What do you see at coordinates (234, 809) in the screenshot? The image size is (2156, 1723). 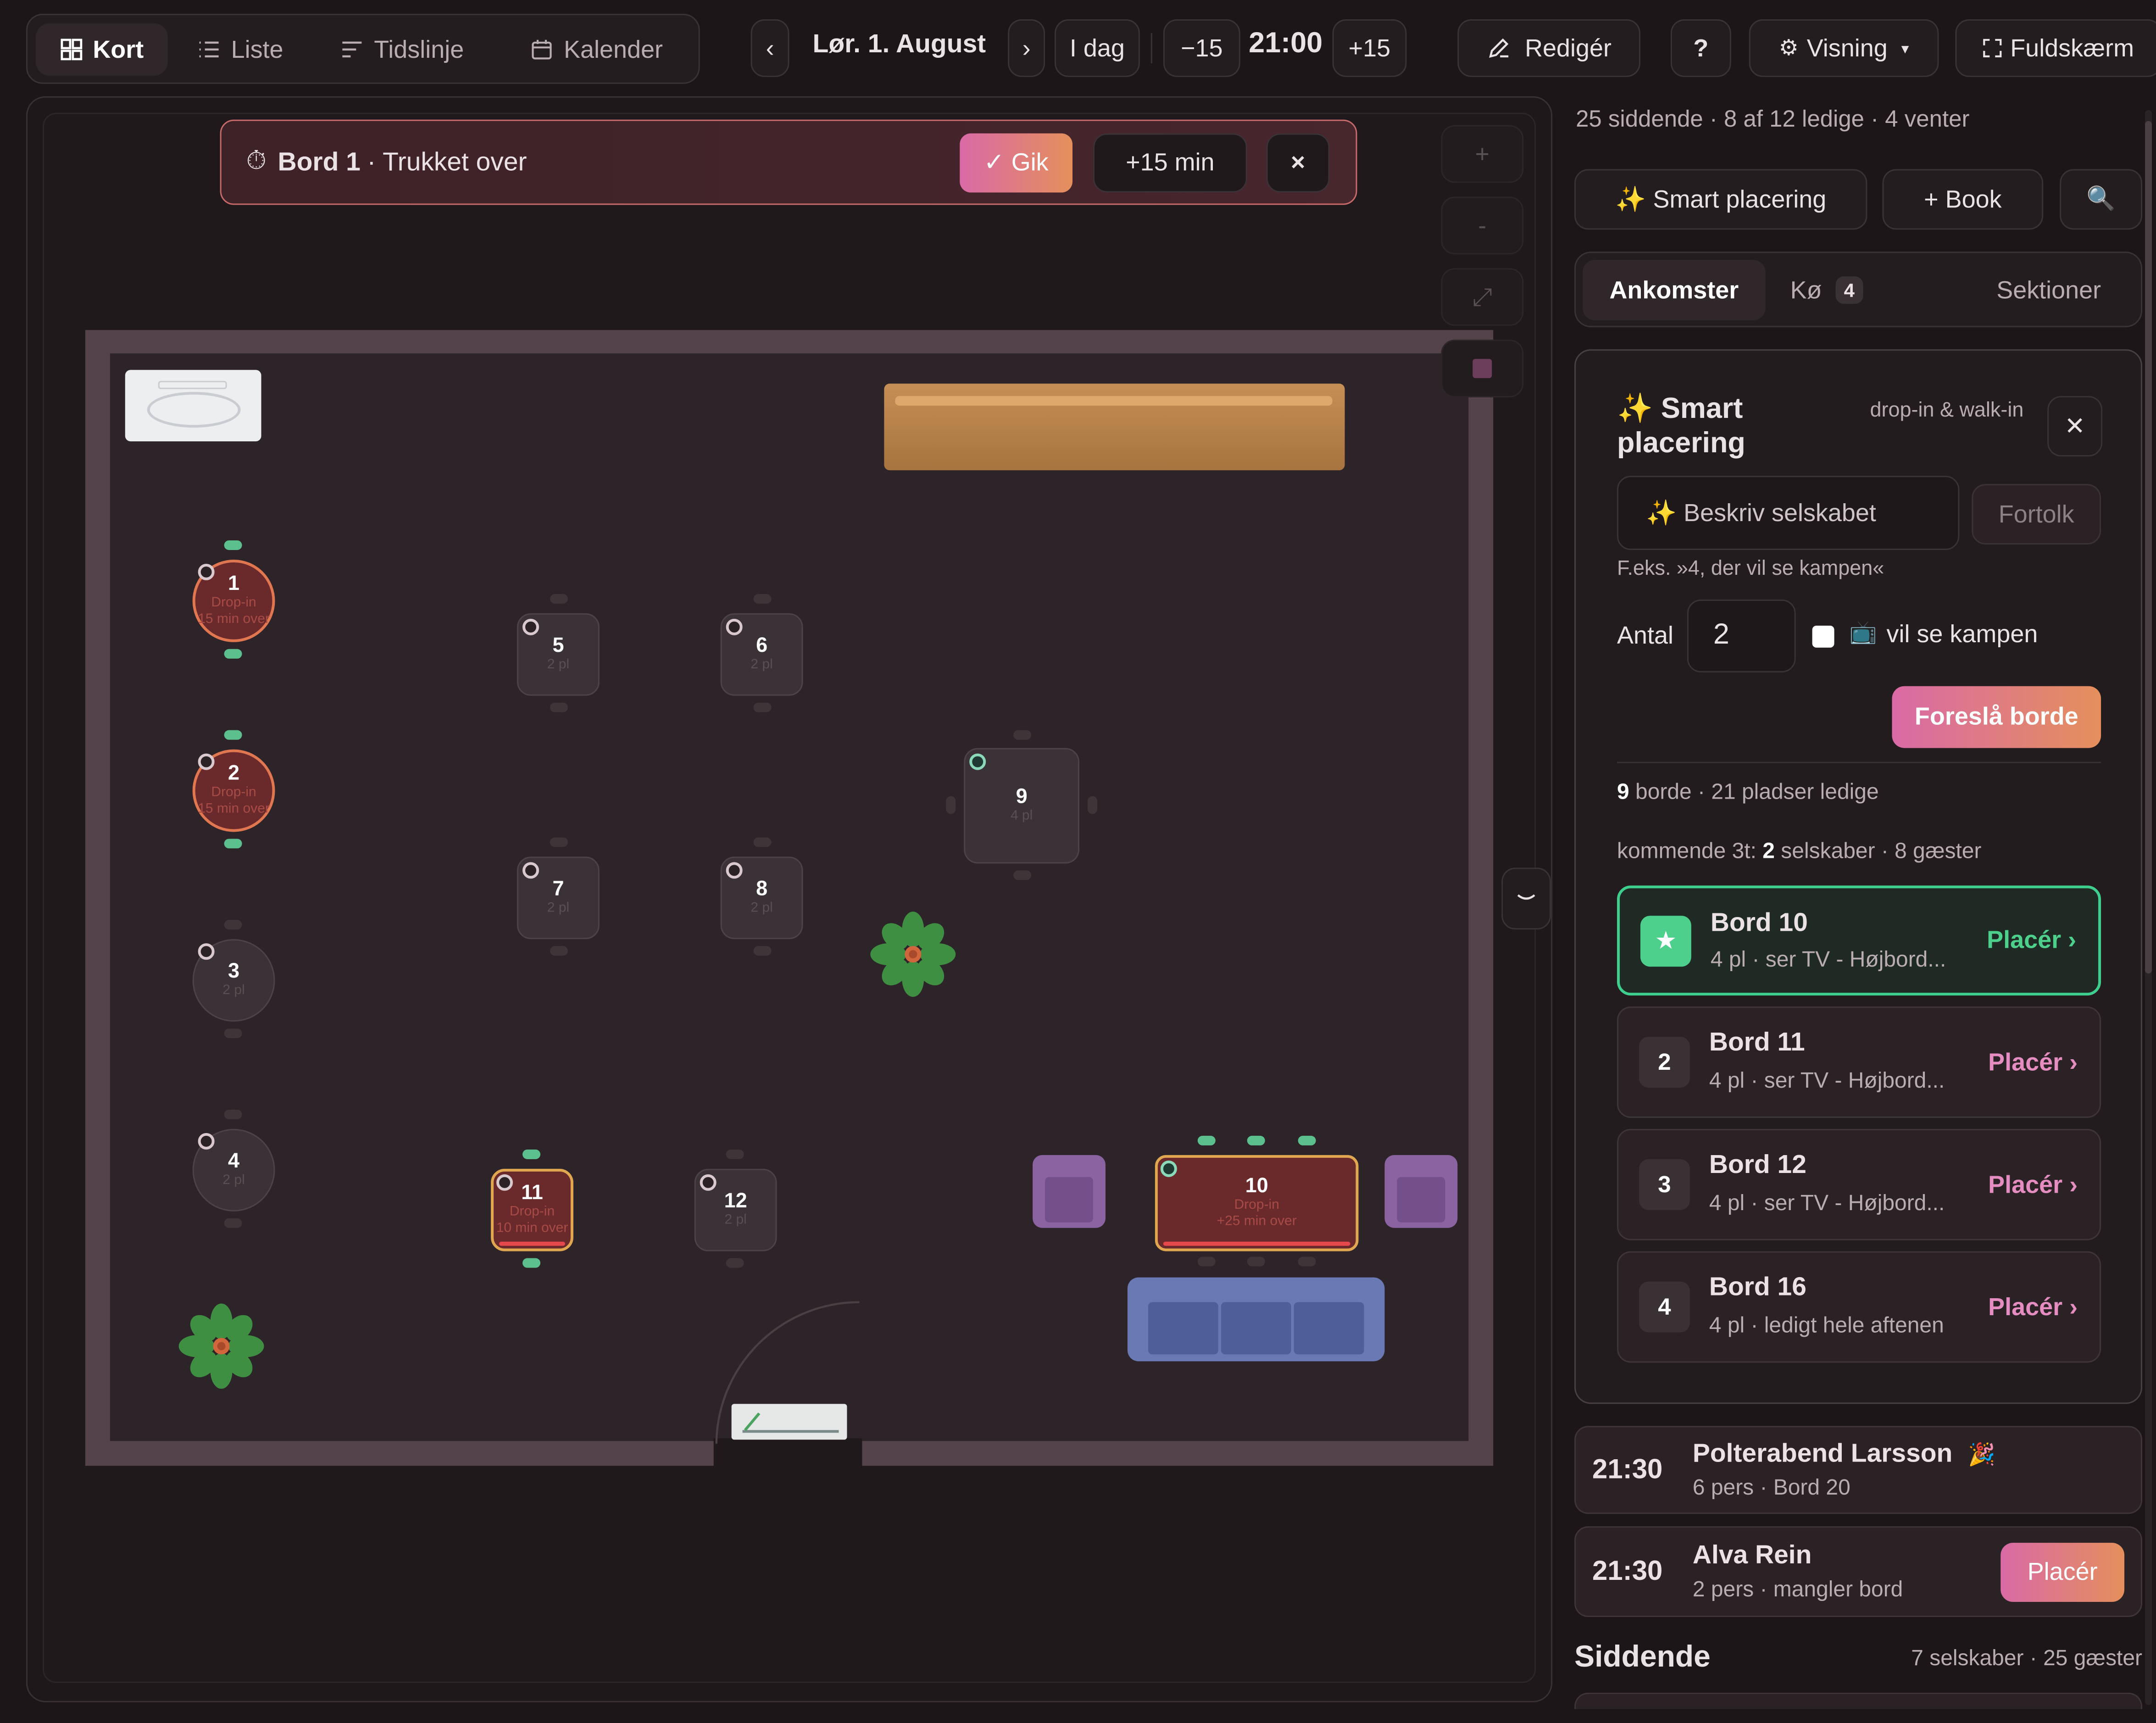 I see `table-overtime: 15 min over` at bounding box center [234, 809].